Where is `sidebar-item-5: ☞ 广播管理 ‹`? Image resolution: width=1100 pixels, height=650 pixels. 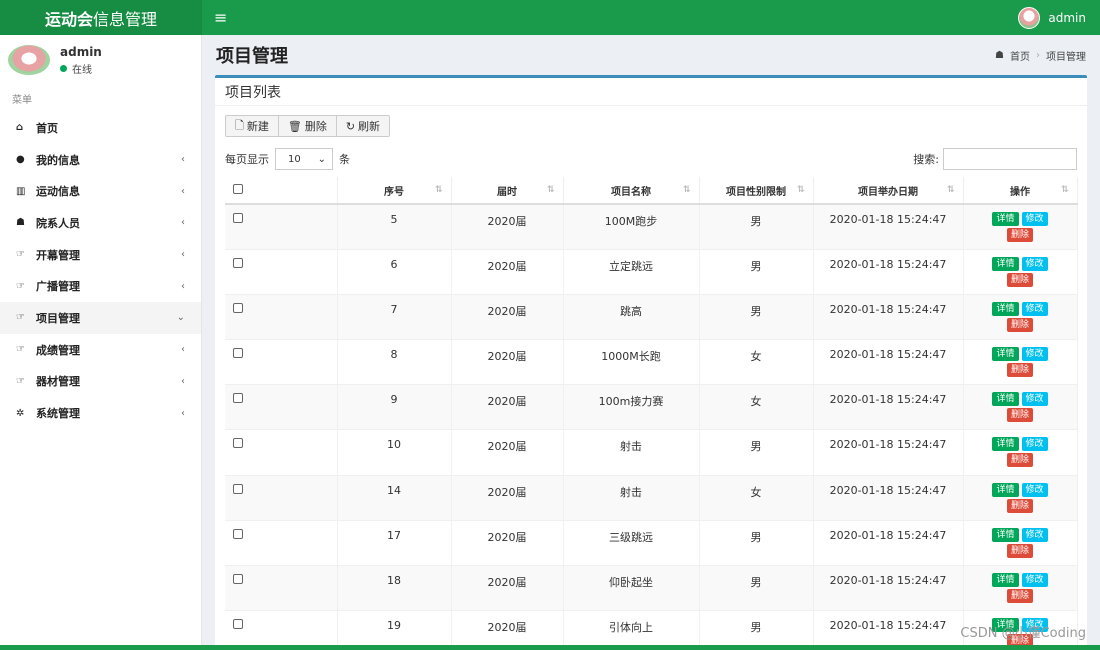
sidebar-item-5: ☞ 广播管理 ‹ is located at coordinates (100, 286).